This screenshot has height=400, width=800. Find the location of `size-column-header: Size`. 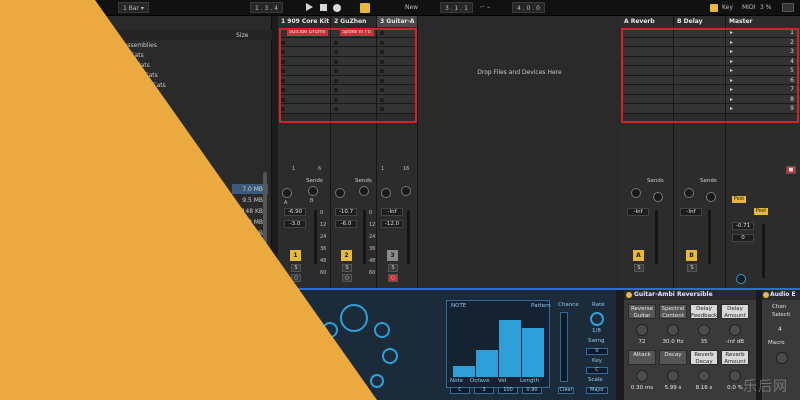

size-column-header: Size is located at coordinates (242, 35).